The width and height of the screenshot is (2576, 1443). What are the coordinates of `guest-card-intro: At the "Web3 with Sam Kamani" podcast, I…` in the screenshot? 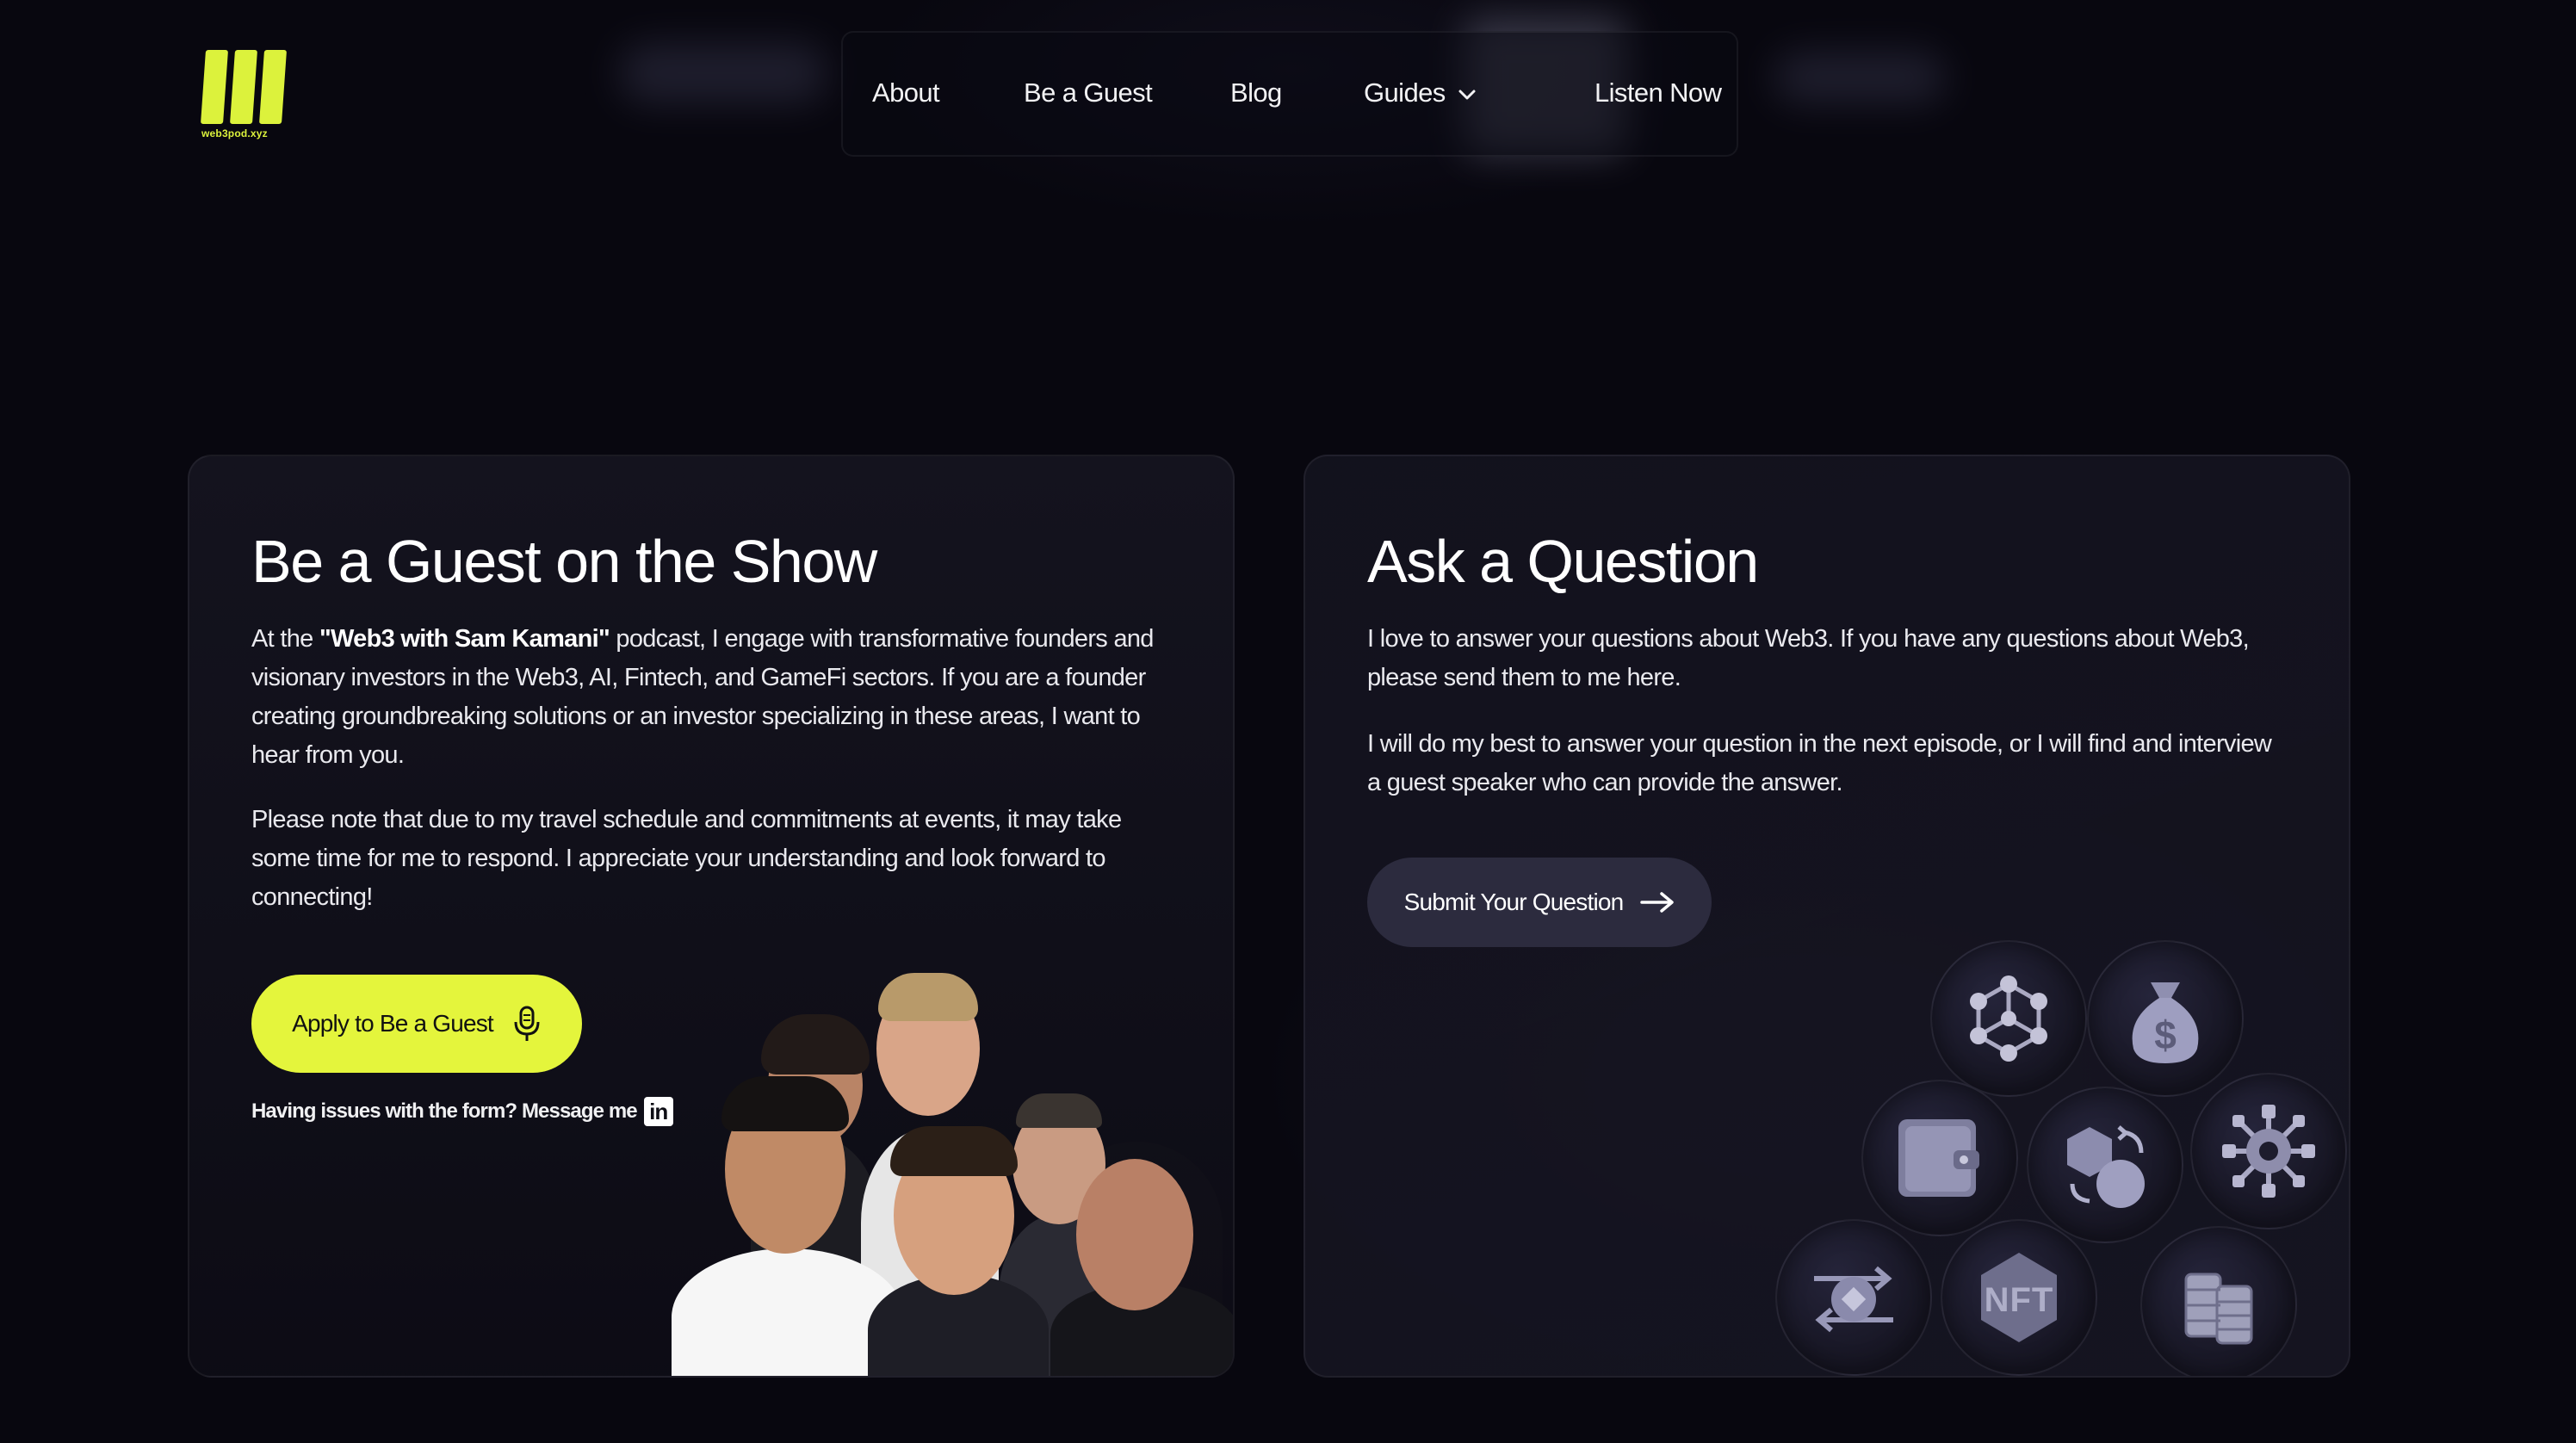 It's located at (707, 697).